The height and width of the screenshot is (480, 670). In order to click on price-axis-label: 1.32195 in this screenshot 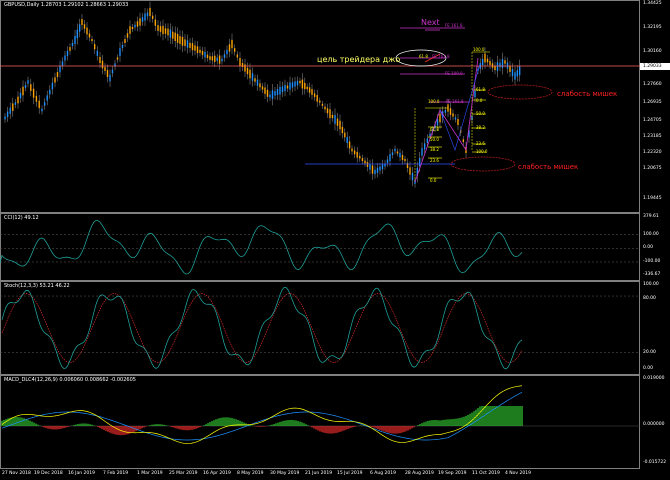, I will do `click(652, 27)`.